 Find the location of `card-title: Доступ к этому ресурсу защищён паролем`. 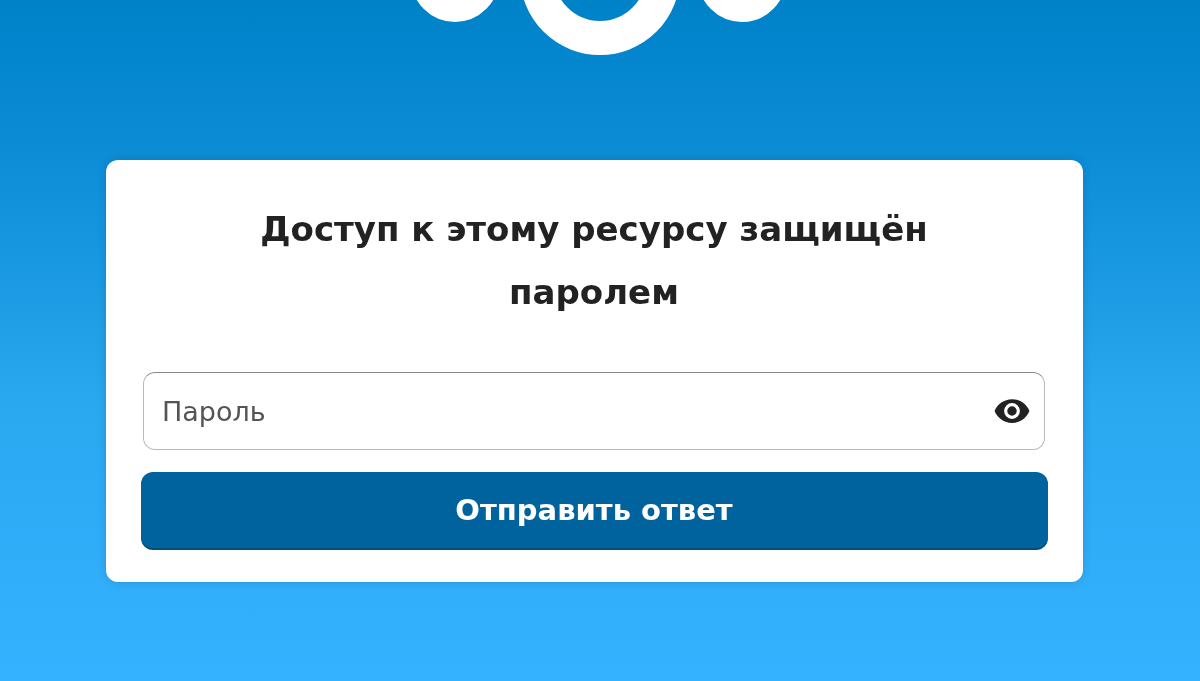

card-title: Доступ к этому ресурсу защищён паролем is located at coordinates (594, 261).